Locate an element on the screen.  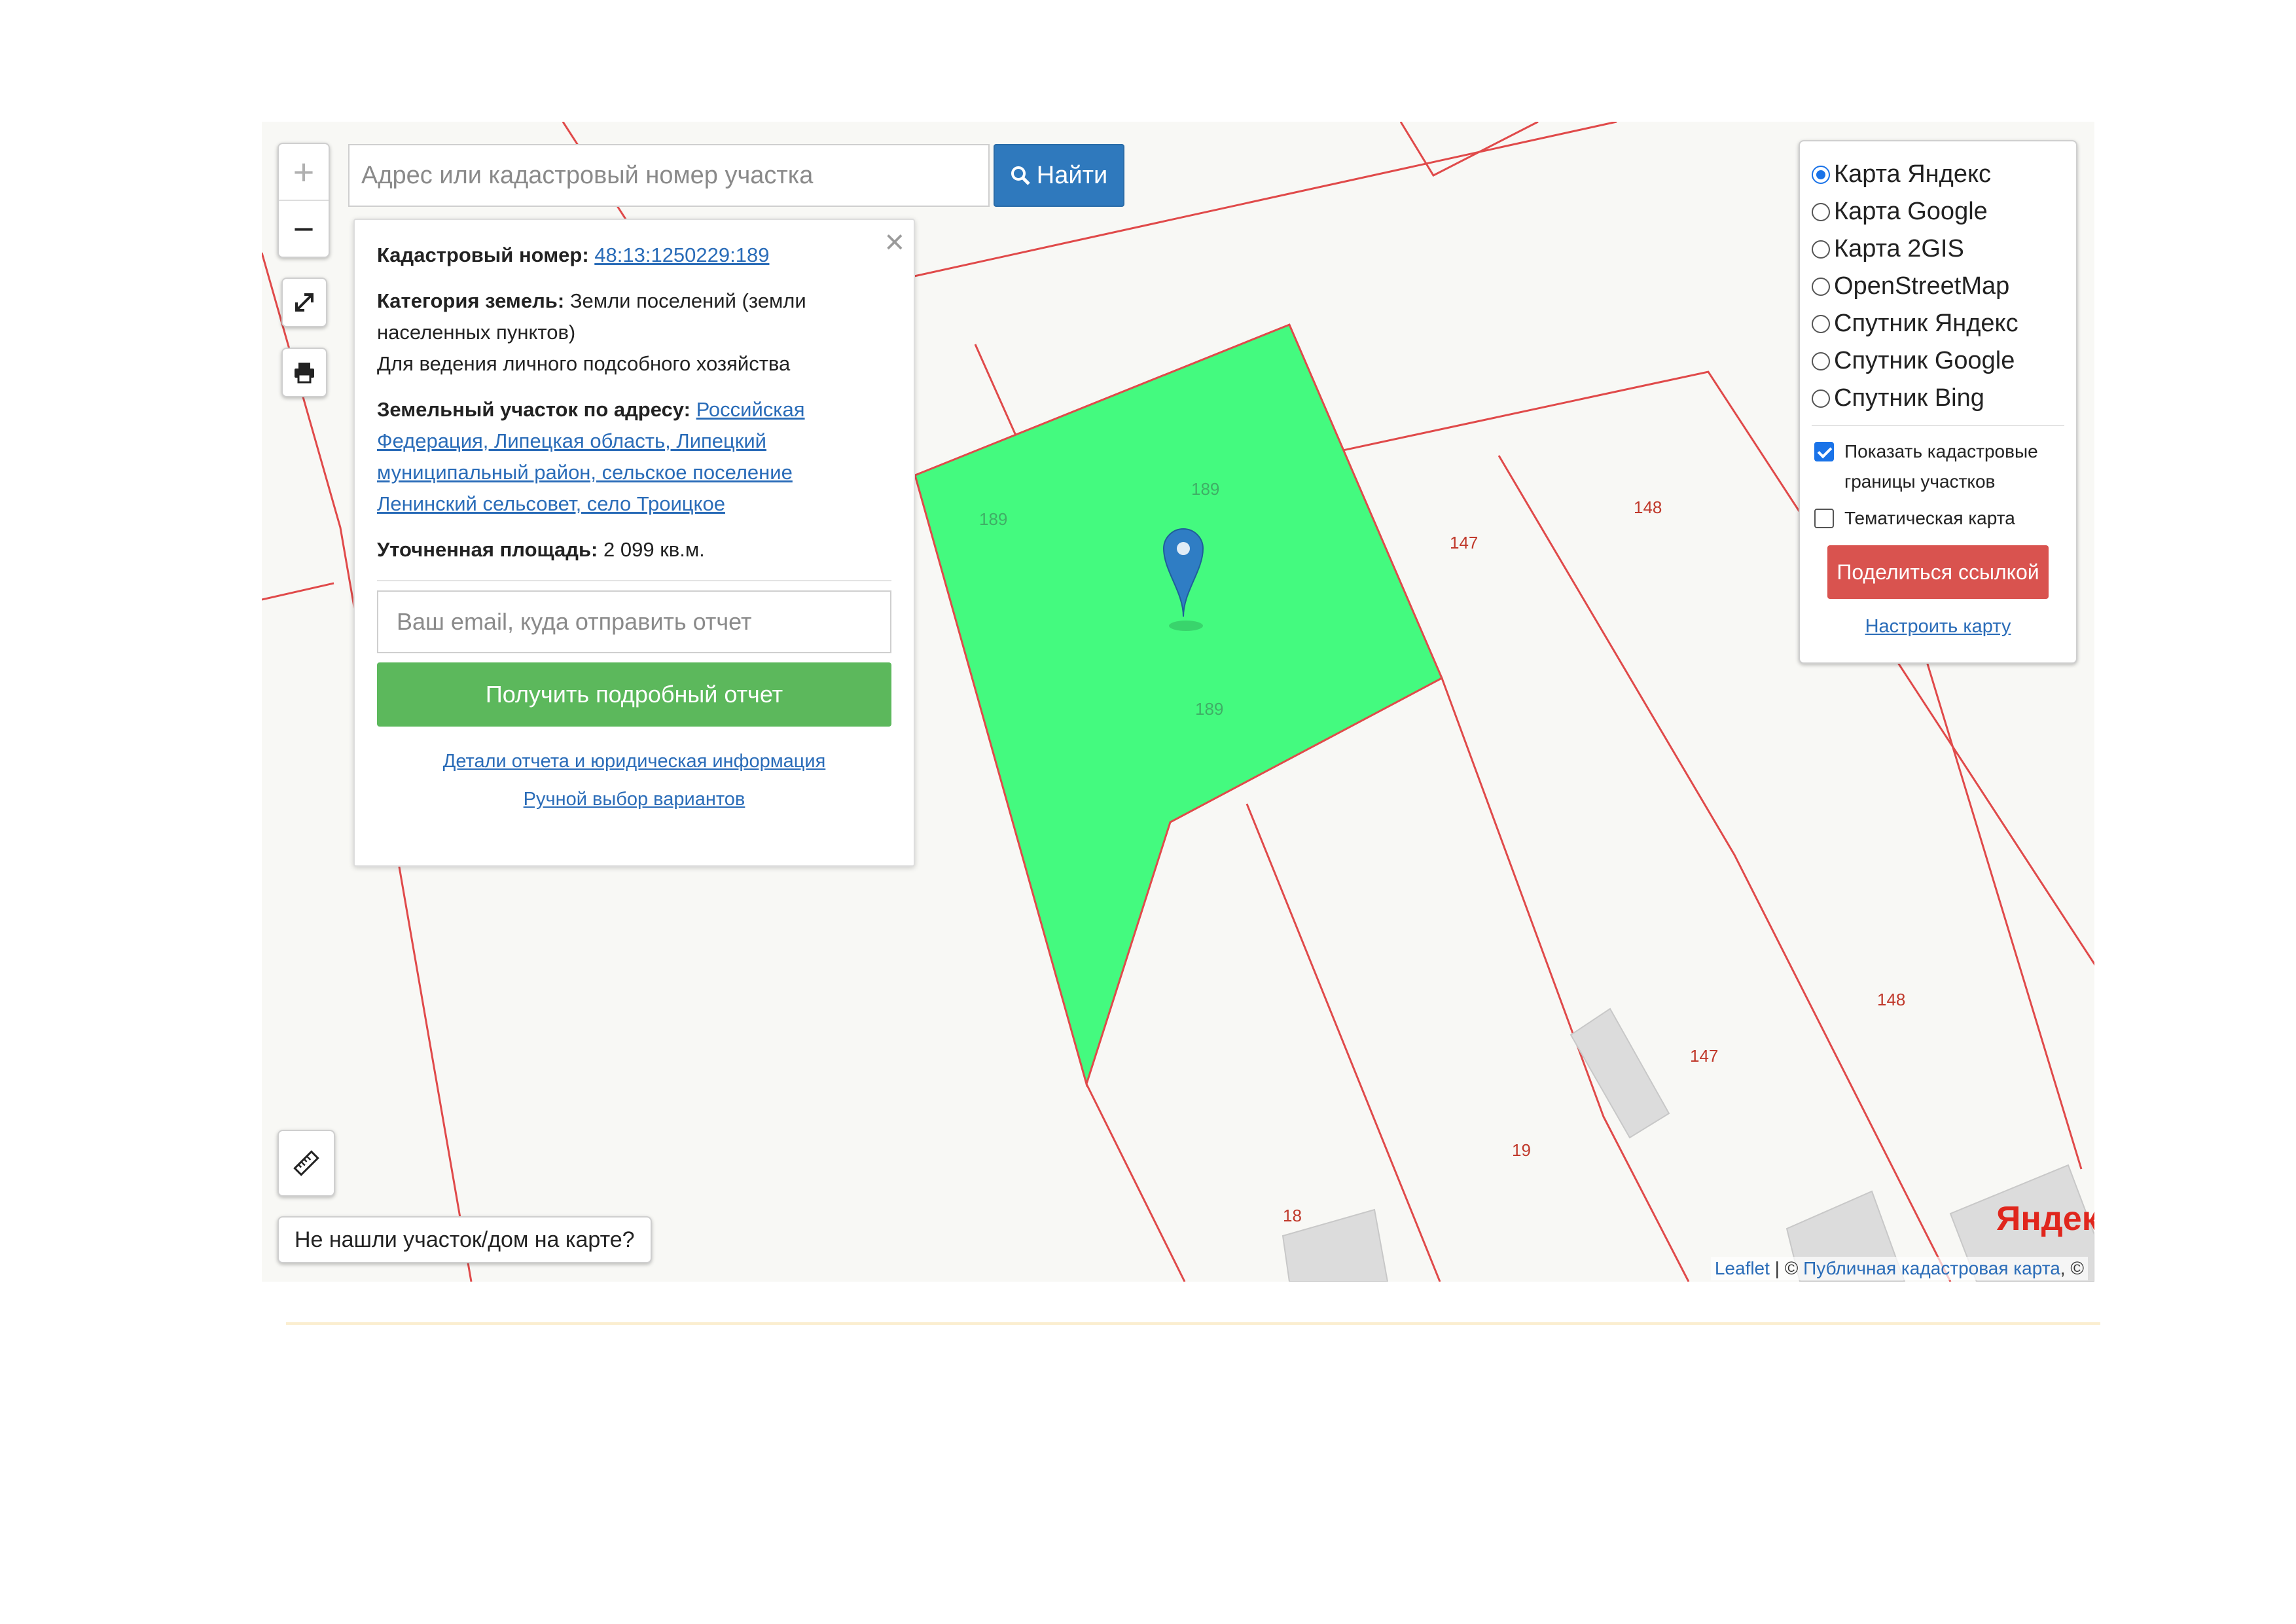
share-link-button: Поделиться ссылкой is located at coordinates (1938, 572).